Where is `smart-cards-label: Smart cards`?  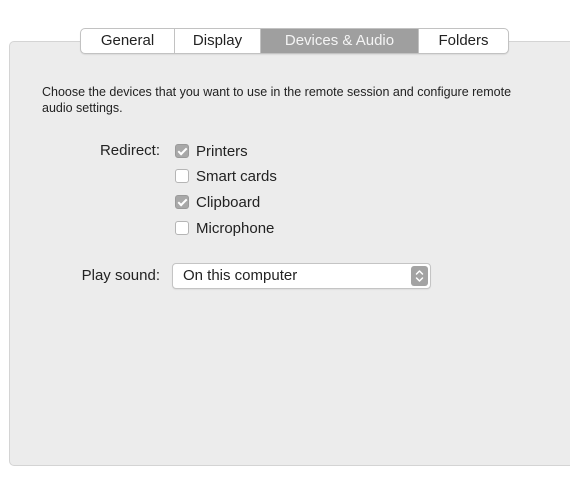
smart-cards-label: Smart cards is located at coordinates (236, 176).